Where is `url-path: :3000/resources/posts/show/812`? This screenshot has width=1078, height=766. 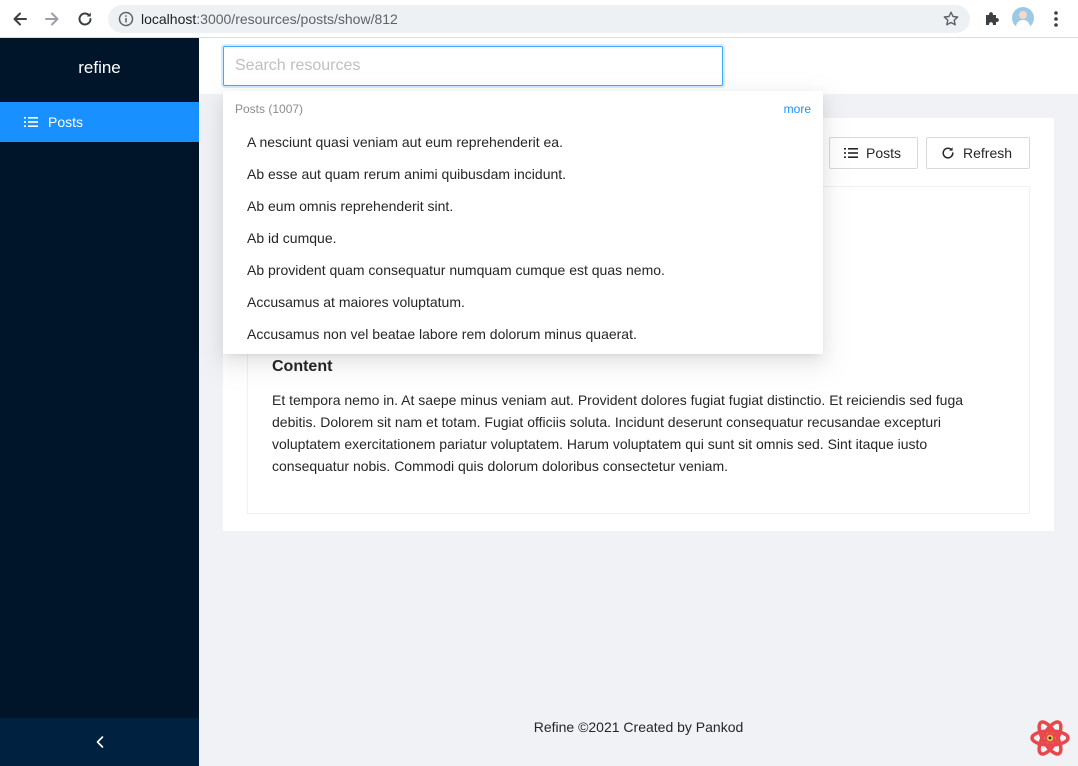 url-path: :3000/resources/posts/show/812 is located at coordinates (297, 19).